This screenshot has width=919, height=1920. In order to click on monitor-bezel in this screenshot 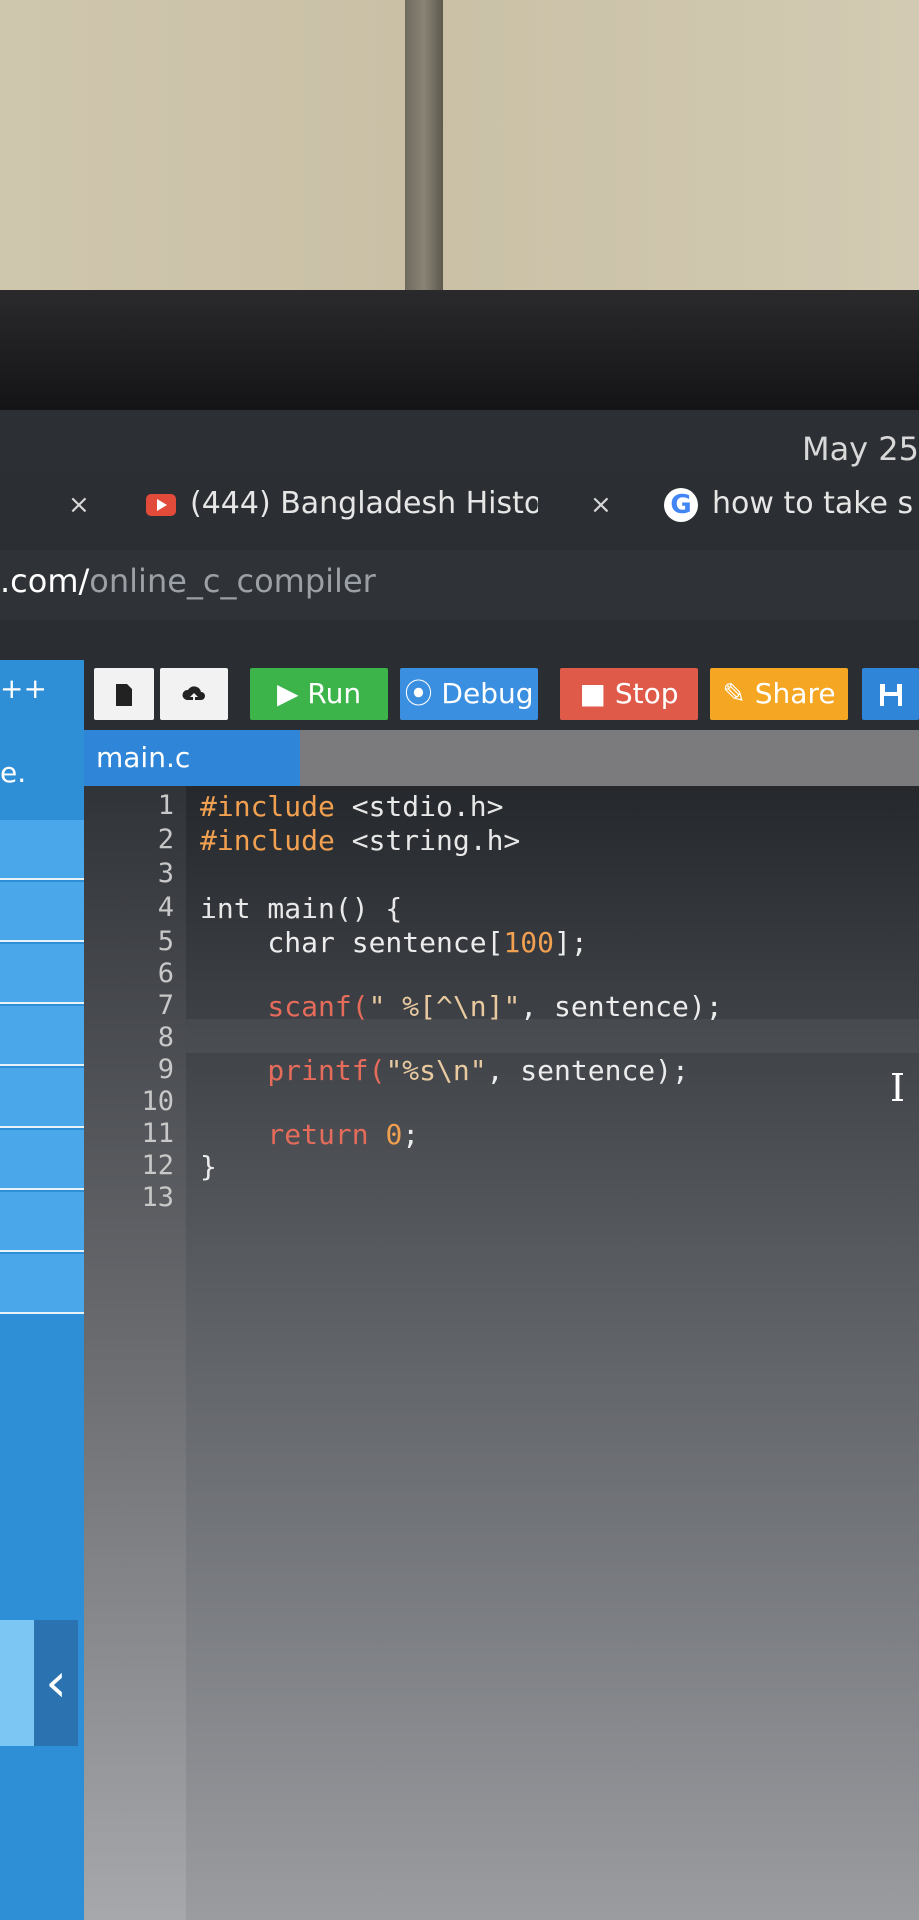, I will do `click(459, 350)`.